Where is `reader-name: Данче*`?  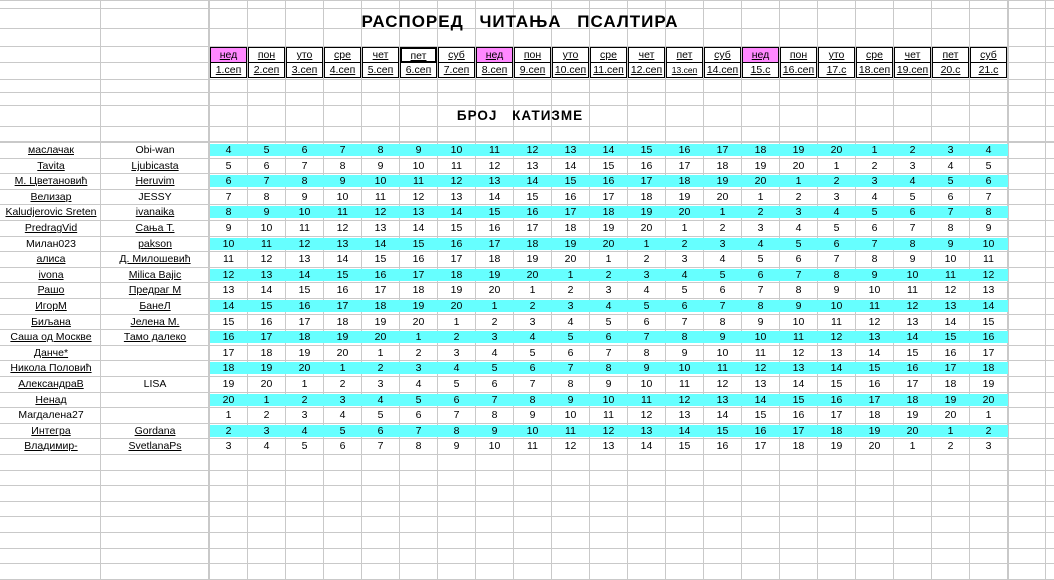 reader-name: Данче* is located at coordinates (51, 353).